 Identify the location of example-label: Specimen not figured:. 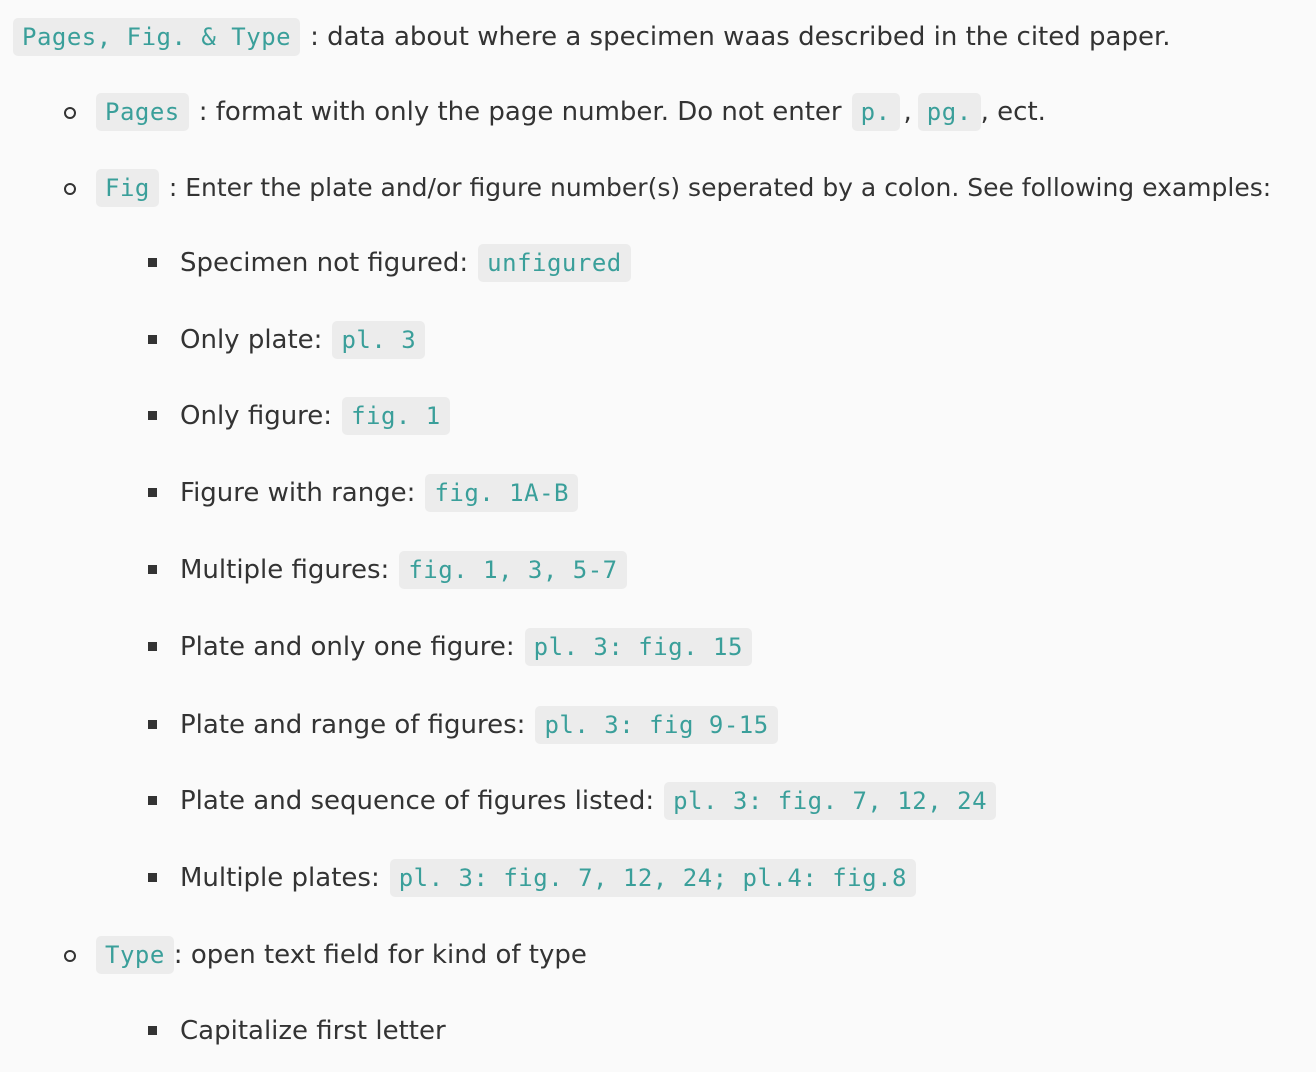
(324, 263).